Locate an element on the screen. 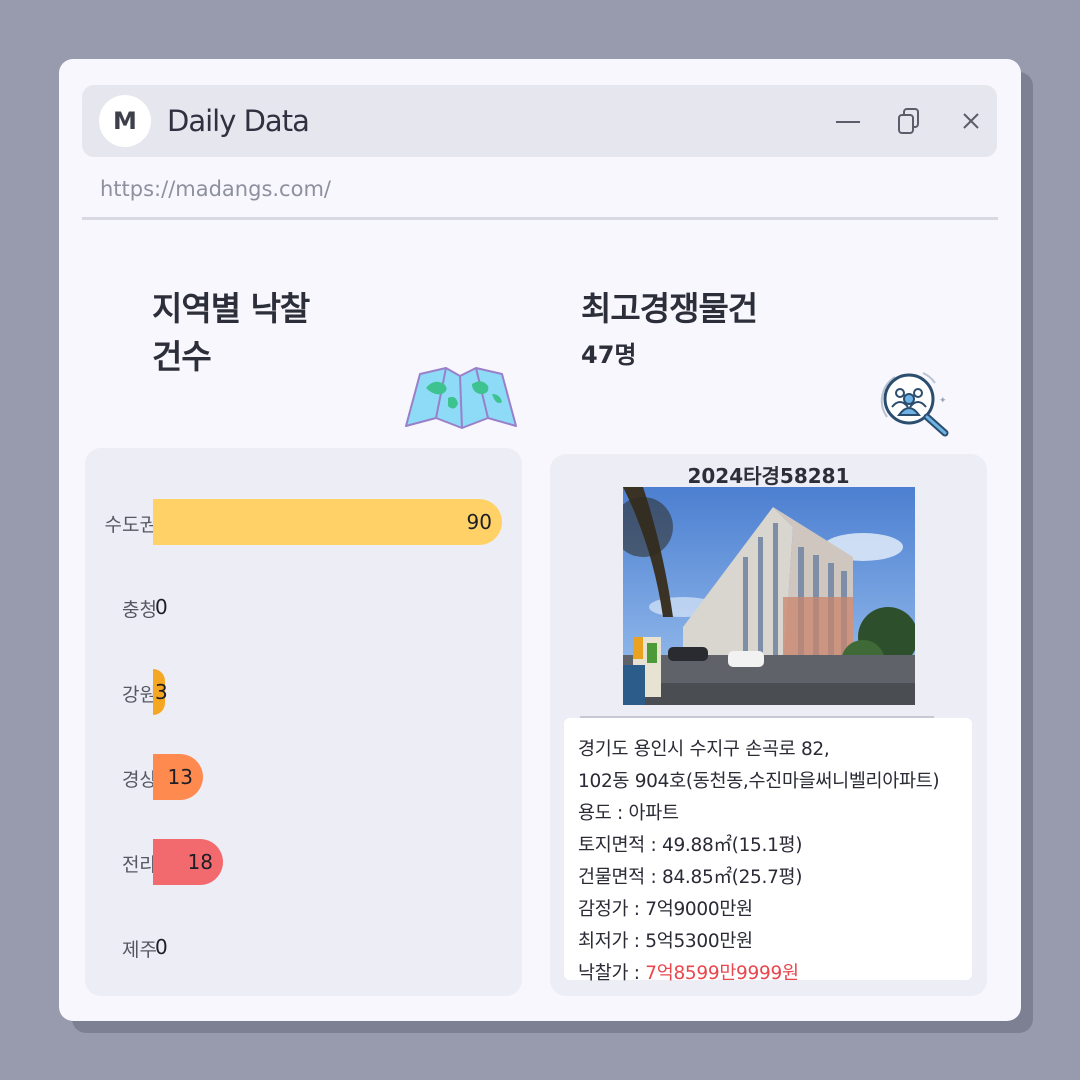 The image size is (1080, 1080). minimize-button is located at coordinates (848, 121).